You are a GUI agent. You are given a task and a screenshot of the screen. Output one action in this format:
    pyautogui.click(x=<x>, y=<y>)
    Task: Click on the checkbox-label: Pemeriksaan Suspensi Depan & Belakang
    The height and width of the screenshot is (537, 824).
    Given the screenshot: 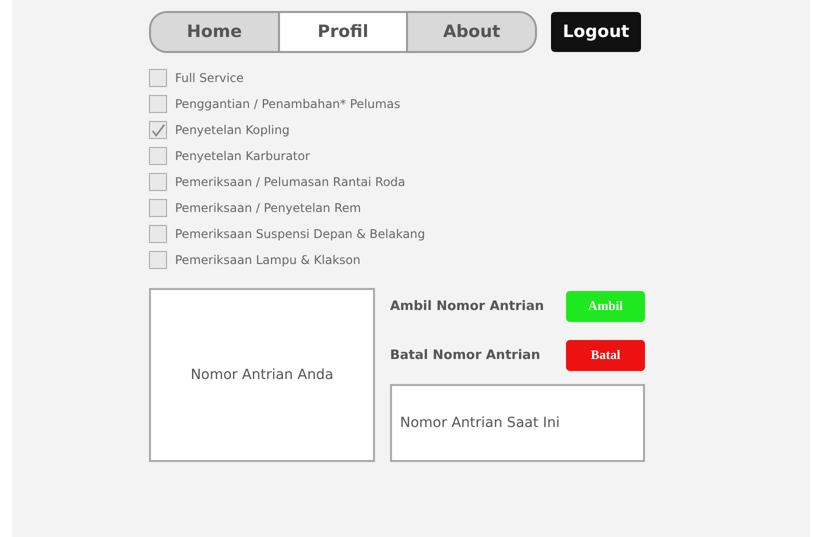 What is the action you would take?
    pyautogui.click(x=300, y=234)
    